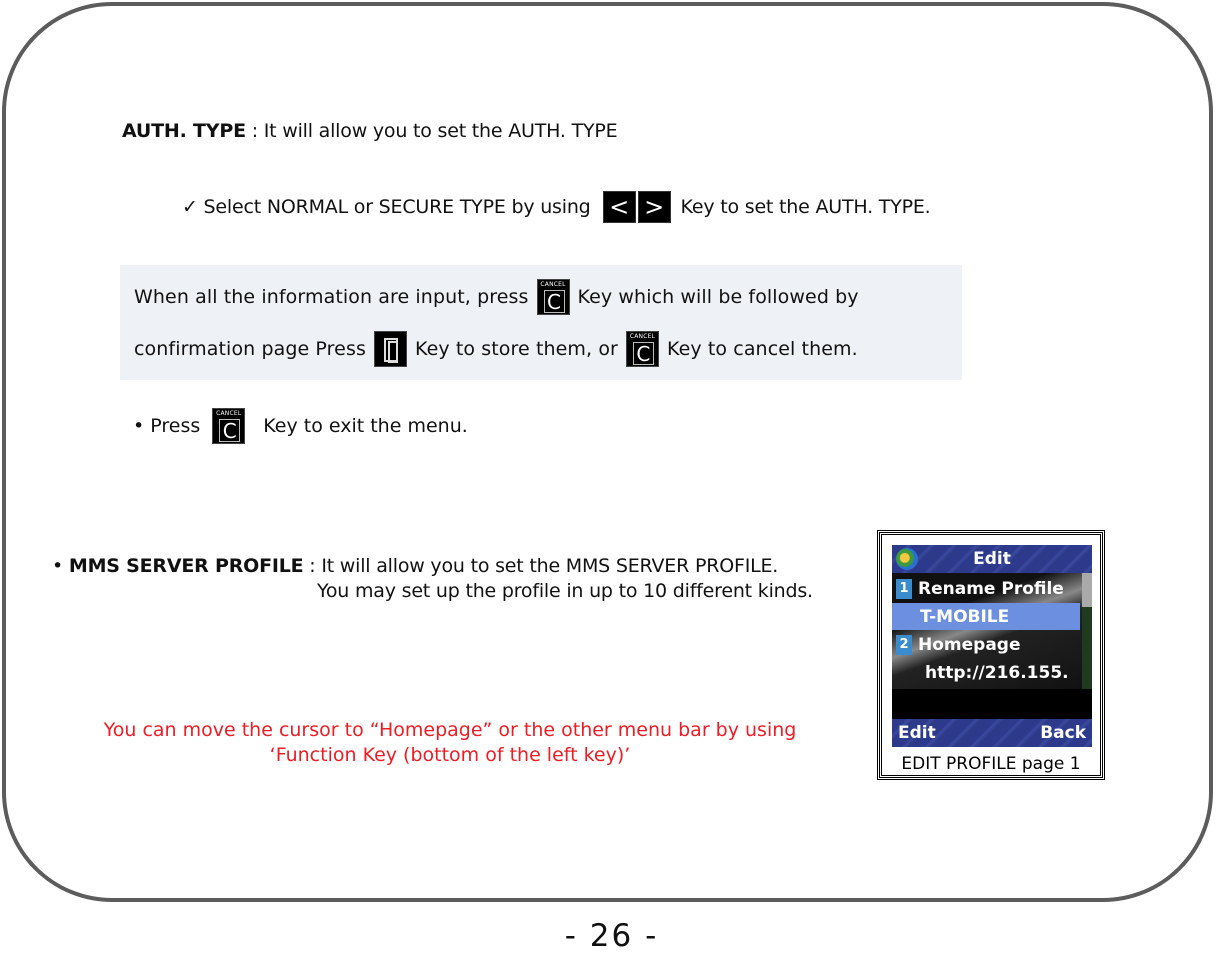  I want to click on soft-key-bar: Edit Back, so click(992, 733).